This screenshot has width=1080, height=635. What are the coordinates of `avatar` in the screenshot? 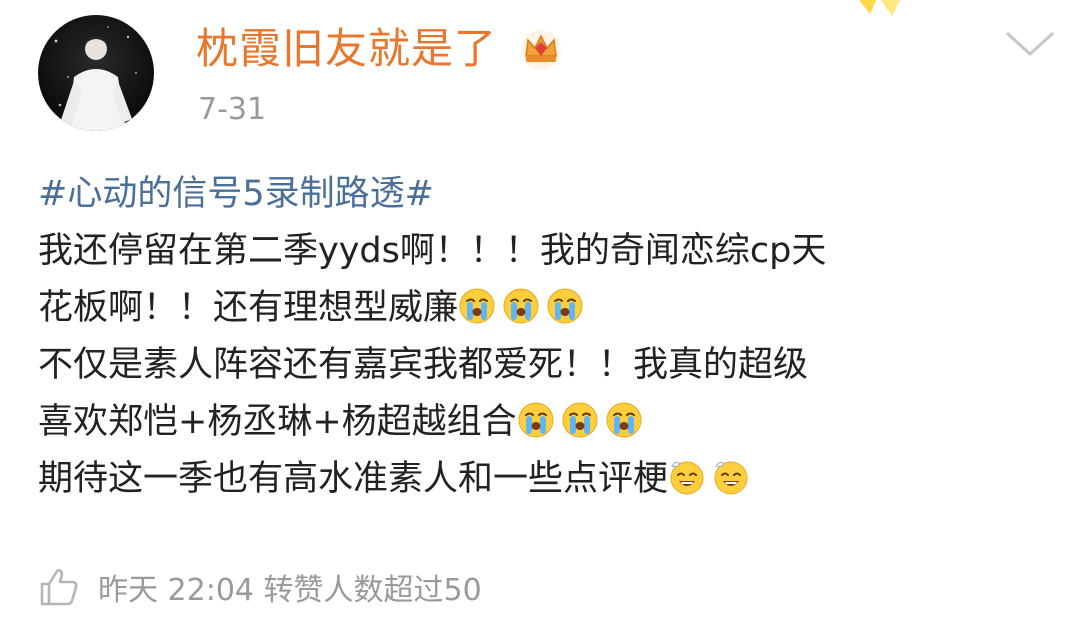 It's located at (96, 73).